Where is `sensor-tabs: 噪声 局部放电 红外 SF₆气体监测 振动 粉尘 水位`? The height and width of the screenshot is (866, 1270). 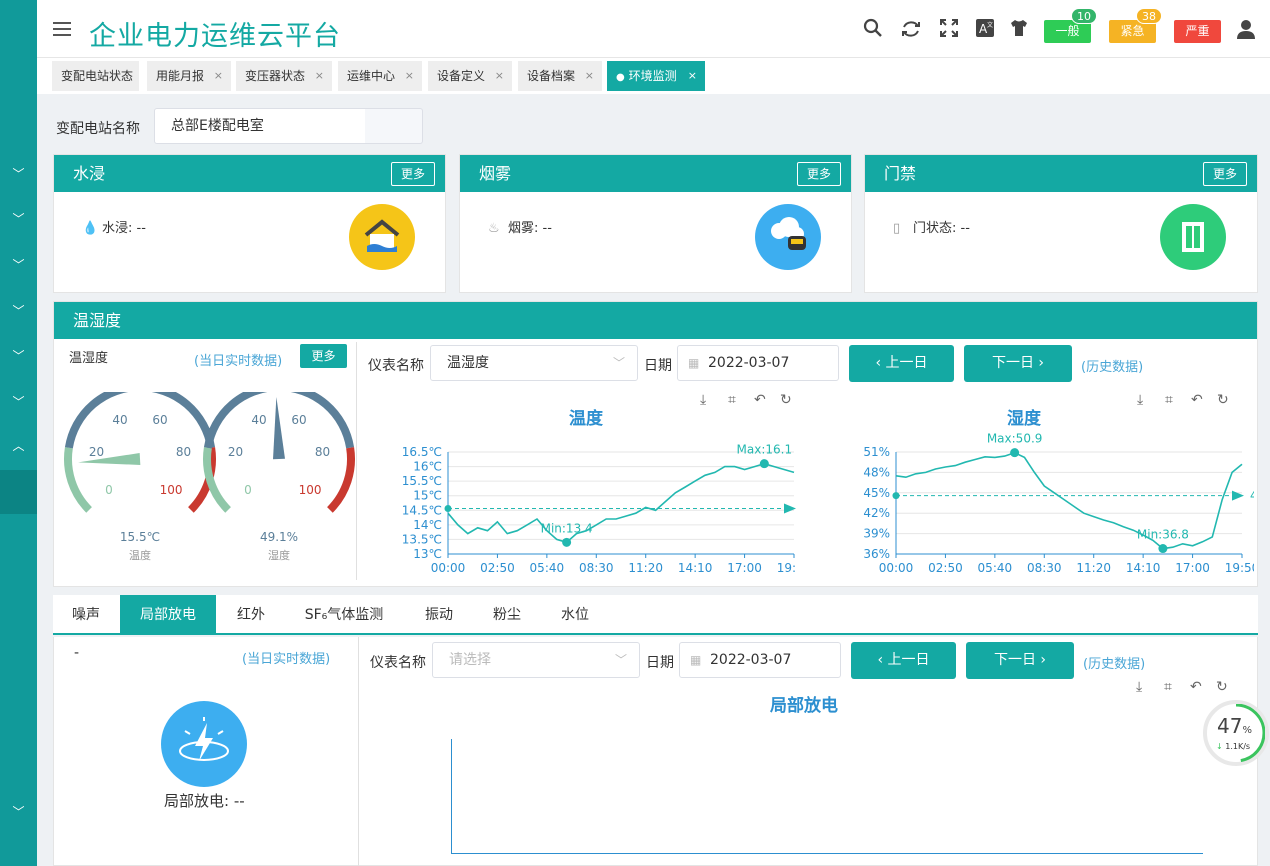 sensor-tabs: 噪声 局部放电 红外 SF₆气体监测 振动 粉尘 水位 is located at coordinates (655, 615).